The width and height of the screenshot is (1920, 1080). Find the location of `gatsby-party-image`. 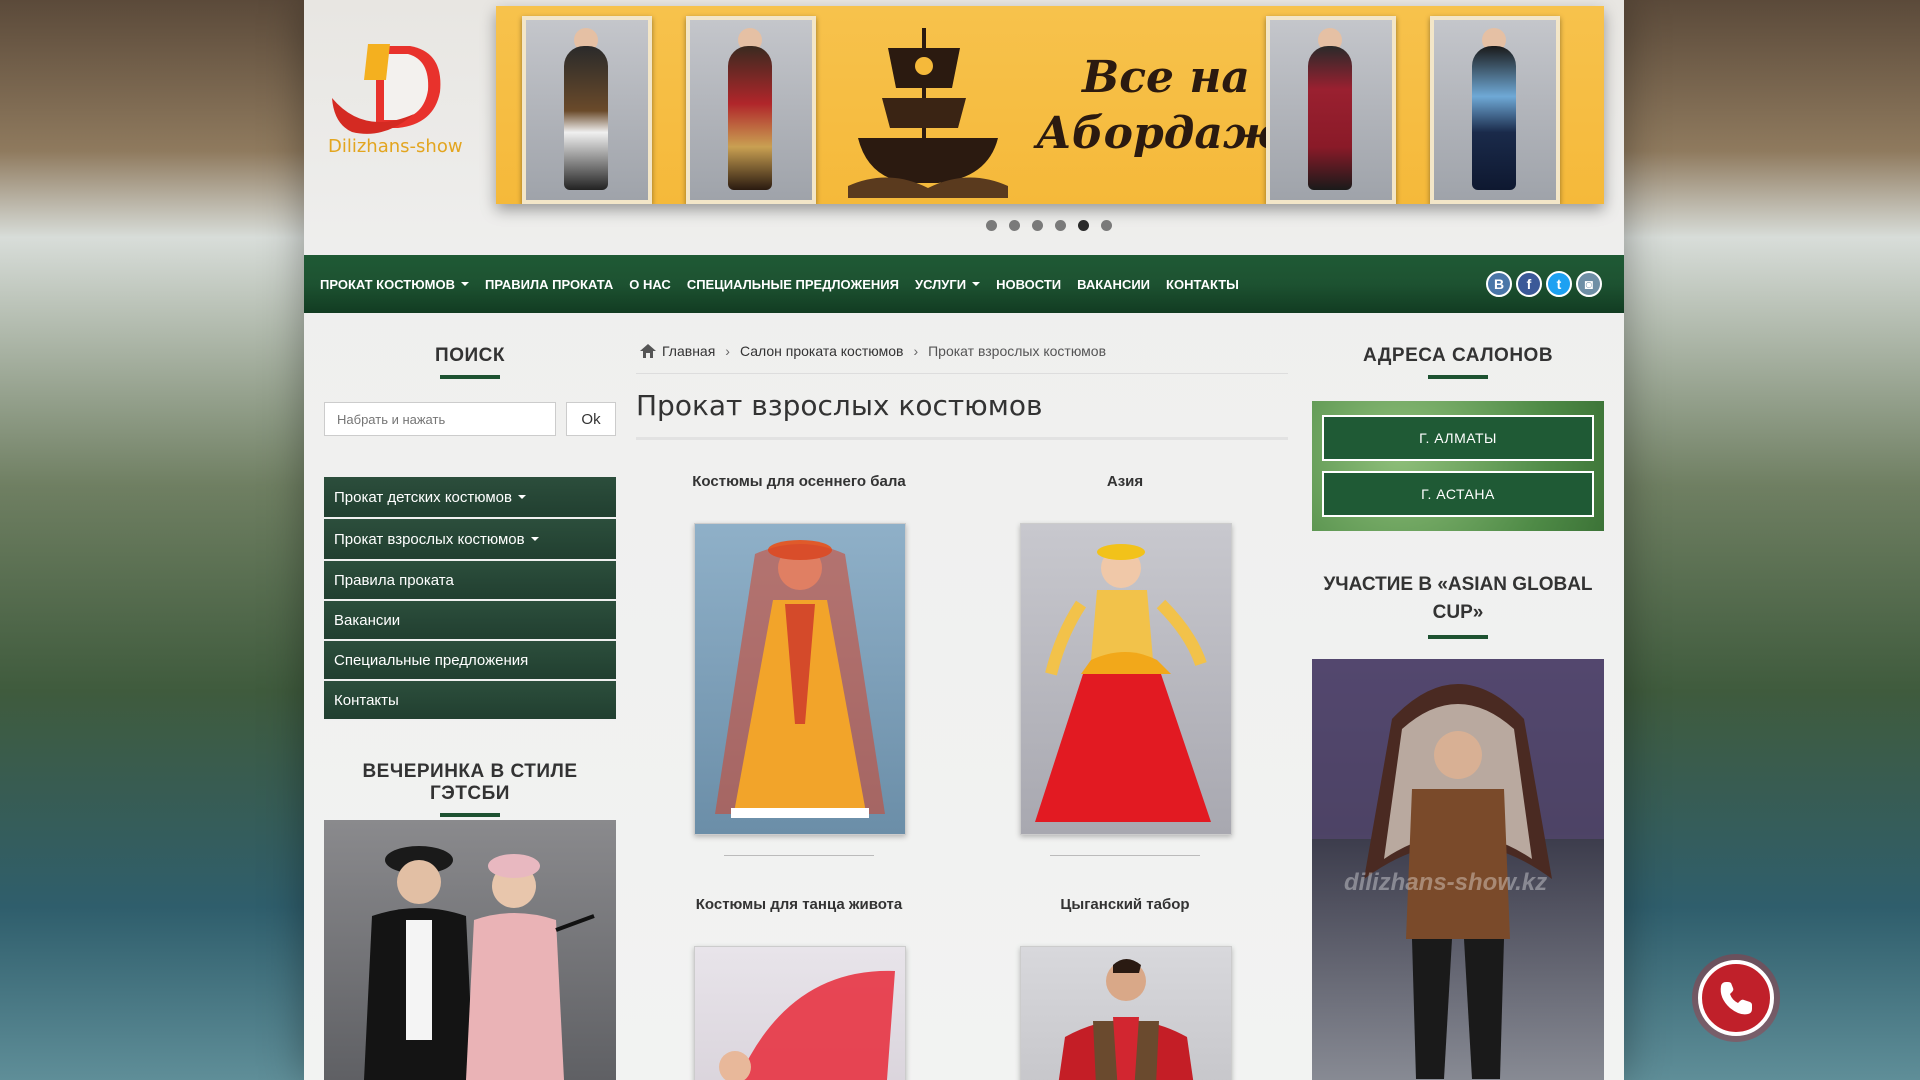

gatsby-party-image is located at coordinates (470, 950).